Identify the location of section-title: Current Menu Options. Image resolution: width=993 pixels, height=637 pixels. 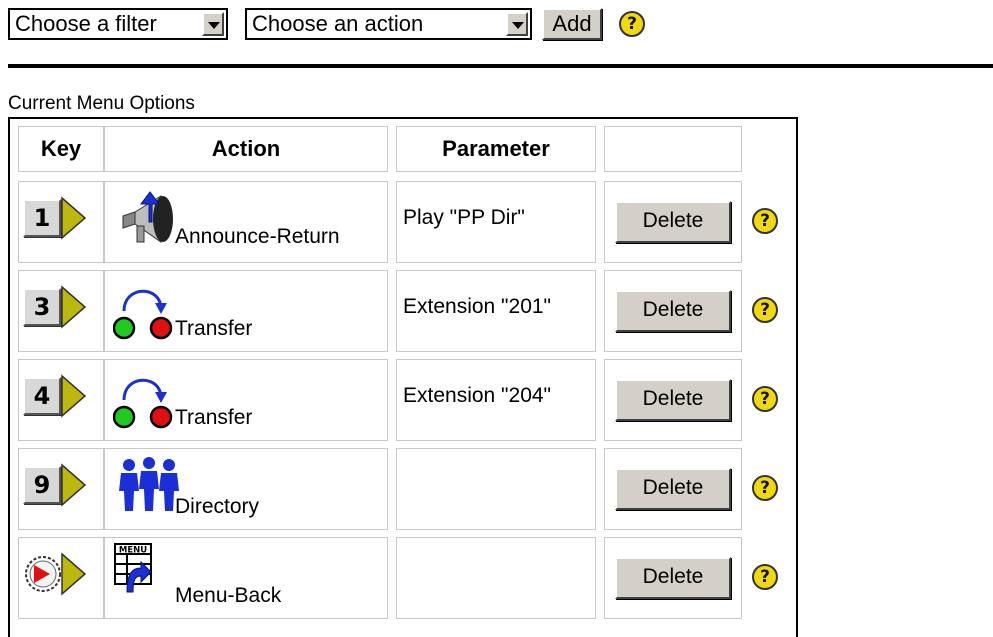
(101, 103).